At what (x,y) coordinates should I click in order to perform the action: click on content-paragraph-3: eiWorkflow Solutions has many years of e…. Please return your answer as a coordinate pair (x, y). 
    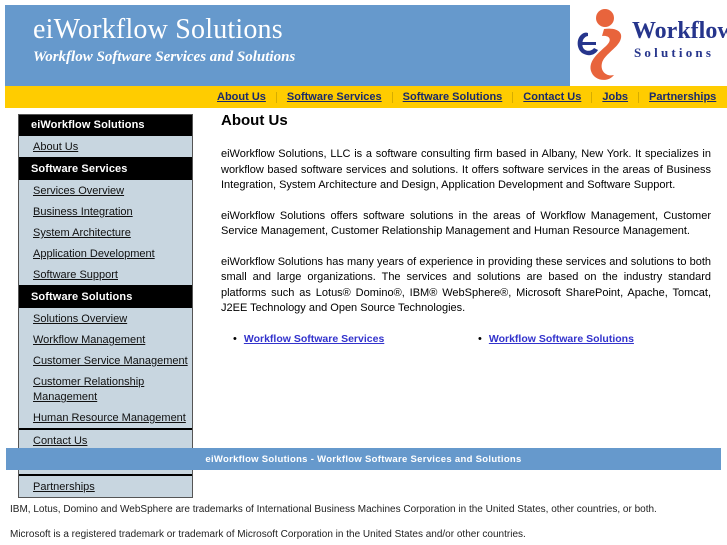
    Looking at the image, I should click on (466, 285).